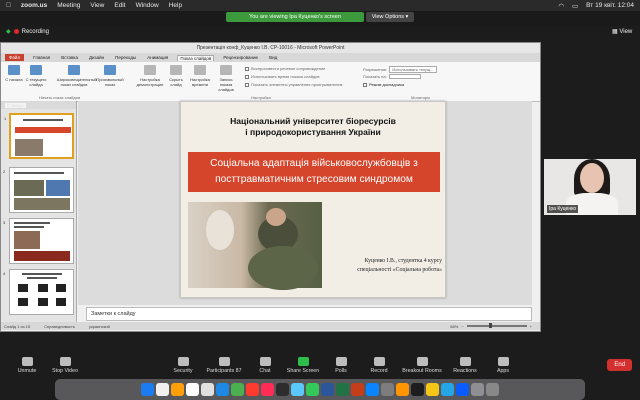 The width and height of the screenshot is (640, 400). I want to click on slide-thumbnail-3: 3, so click(38, 241).